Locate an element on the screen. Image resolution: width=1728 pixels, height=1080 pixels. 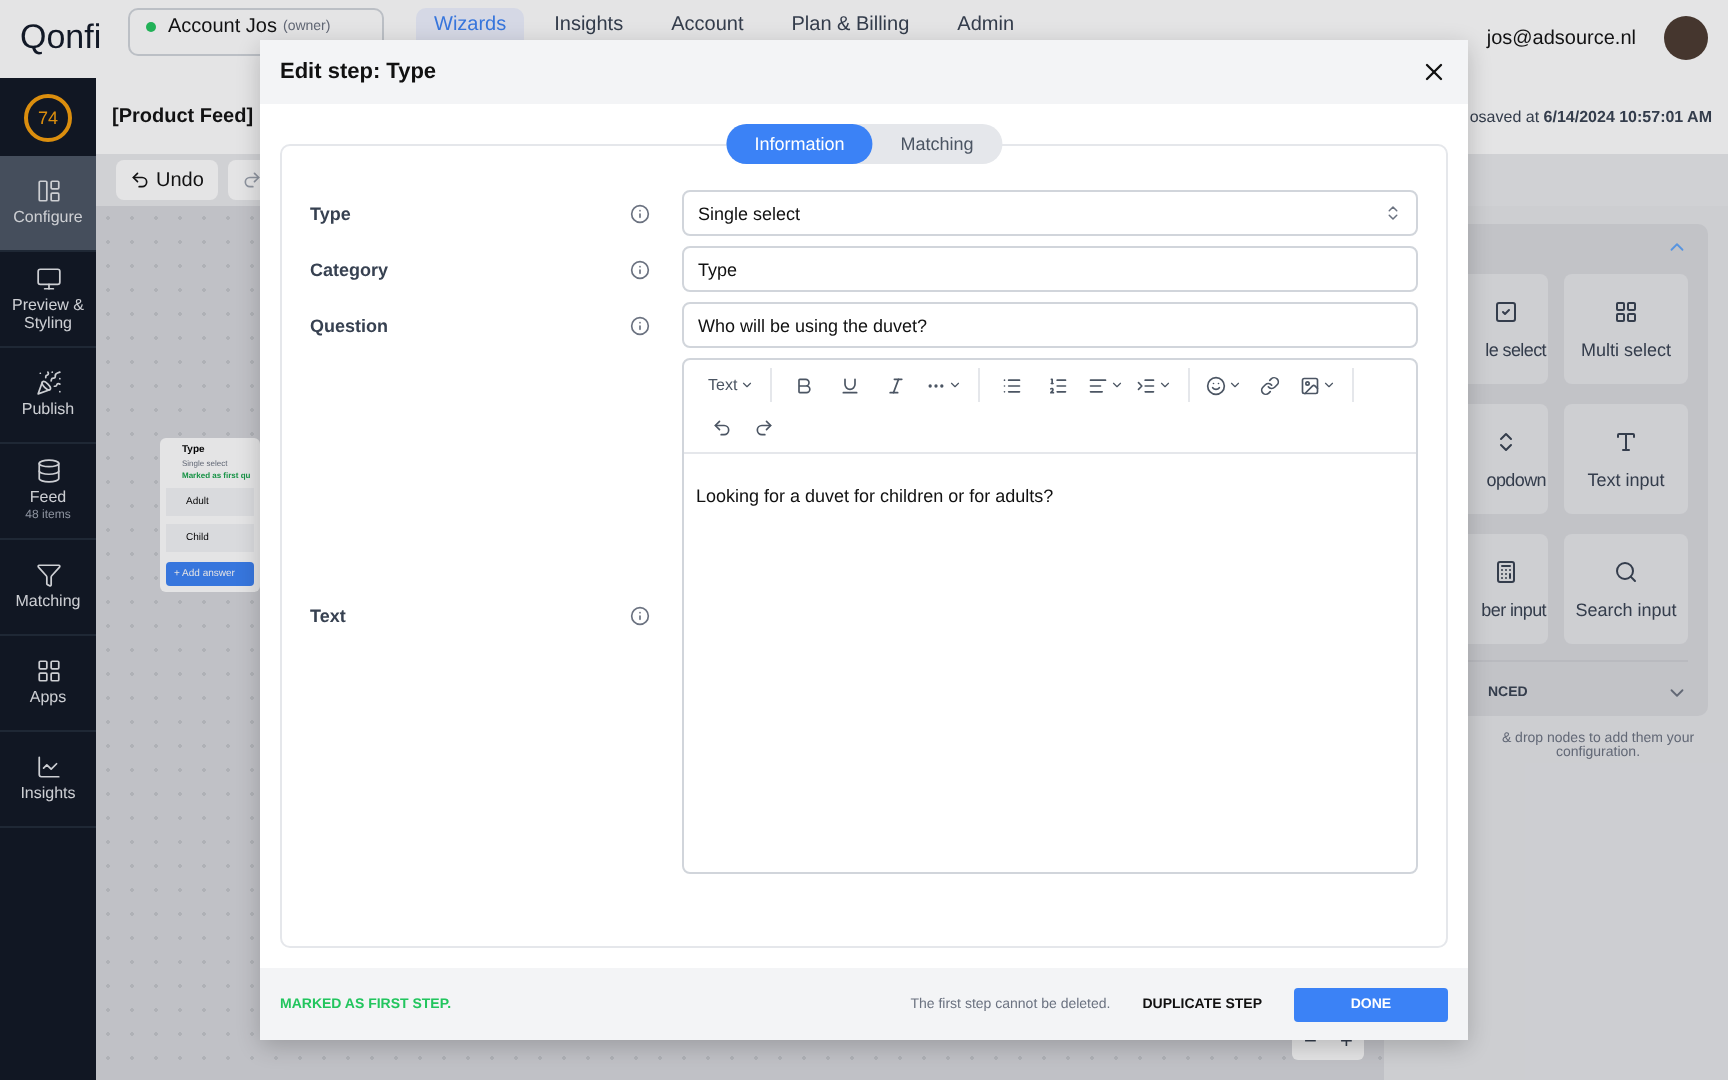
node-tile: Multi select is located at coordinates (1626, 329).